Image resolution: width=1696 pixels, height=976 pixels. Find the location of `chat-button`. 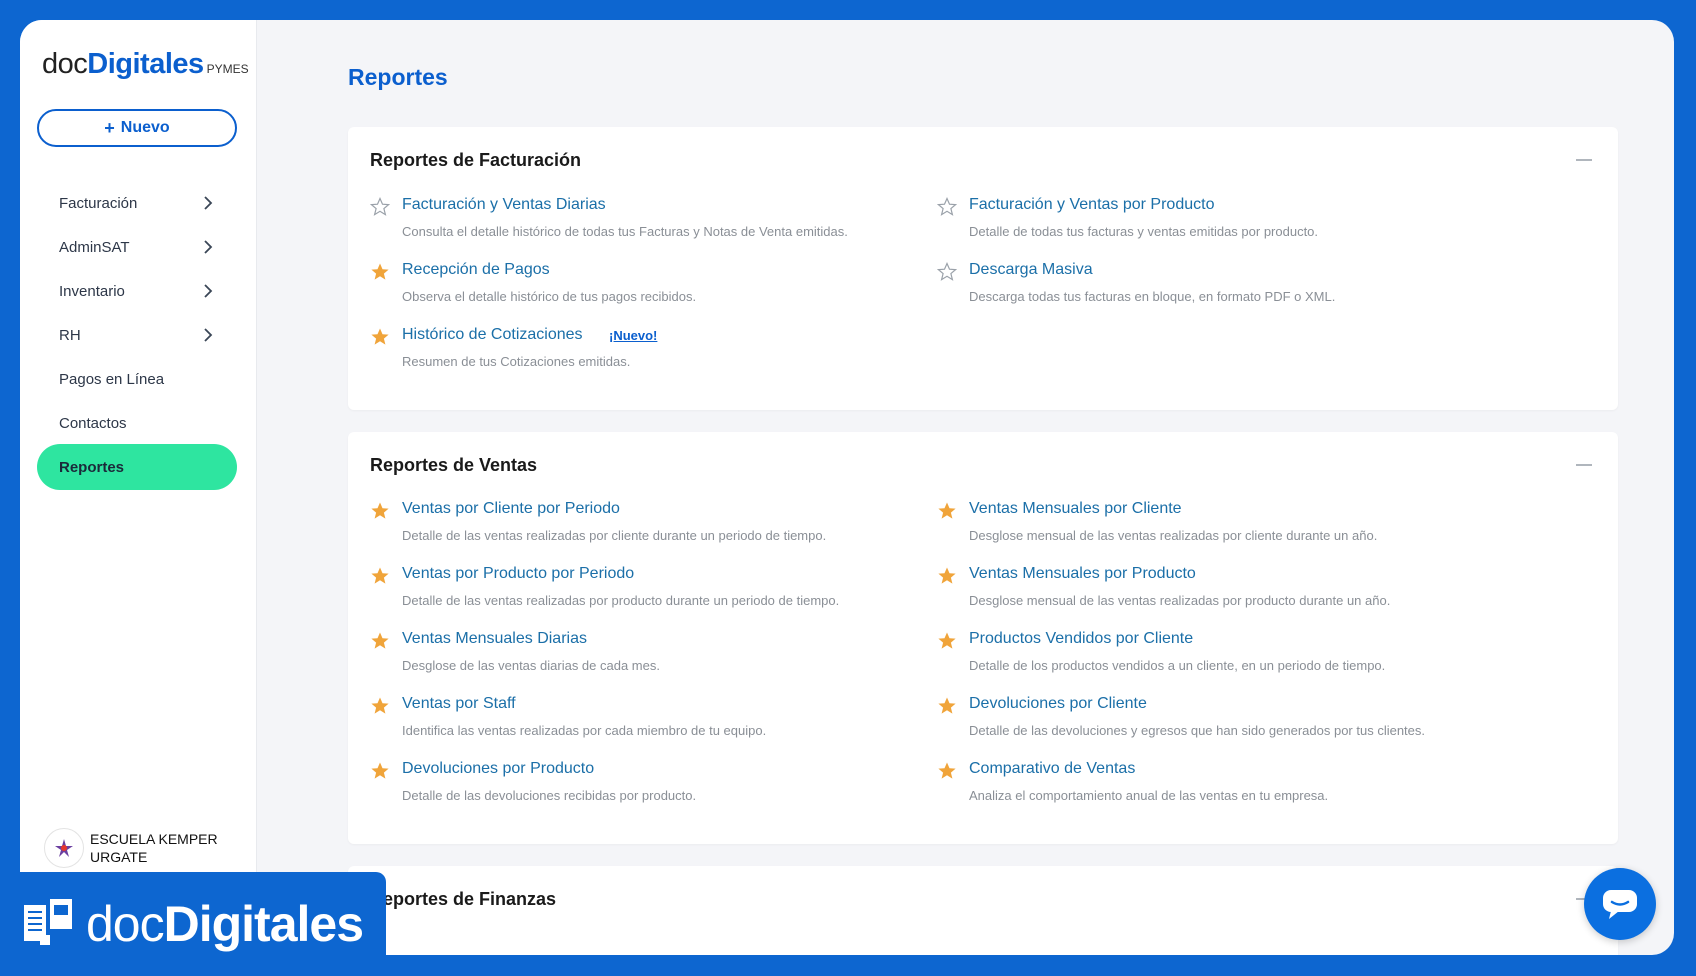

chat-button is located at coordinates (1620, 904).